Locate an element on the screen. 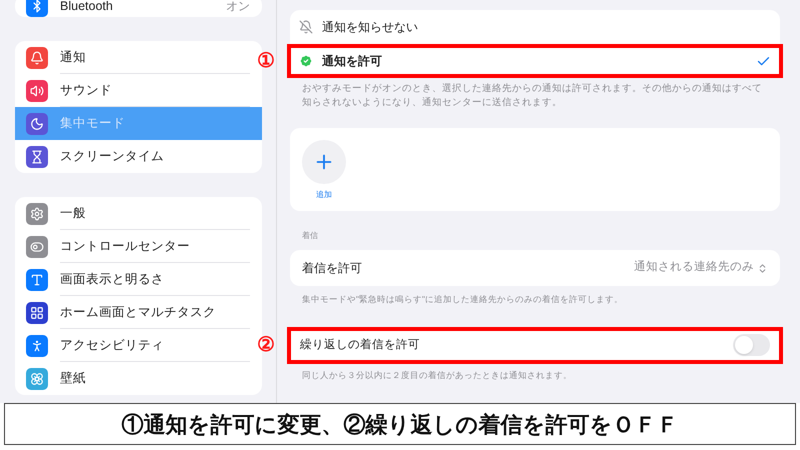 The width and height of the screenshot is (800, 450). option-row: 通知を許可 is located at coordinates (535, 61).